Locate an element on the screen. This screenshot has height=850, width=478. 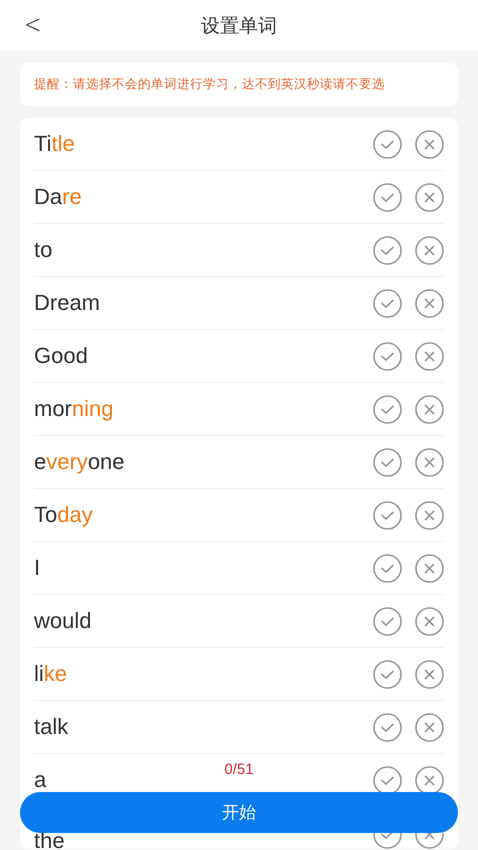
word-text: to is located at coordinates (43, 250).